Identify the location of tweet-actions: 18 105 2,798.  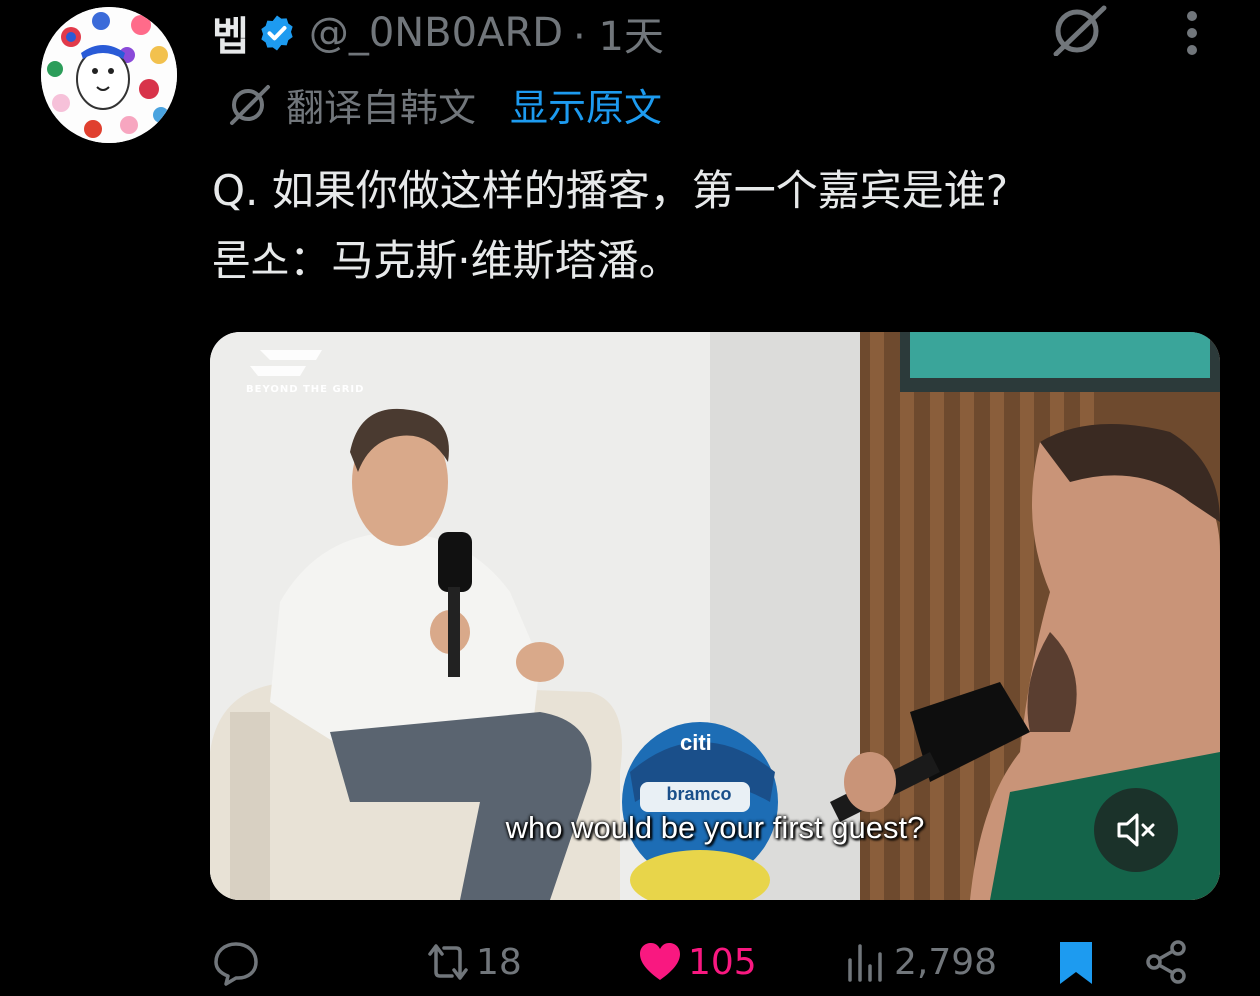
(630, 962).